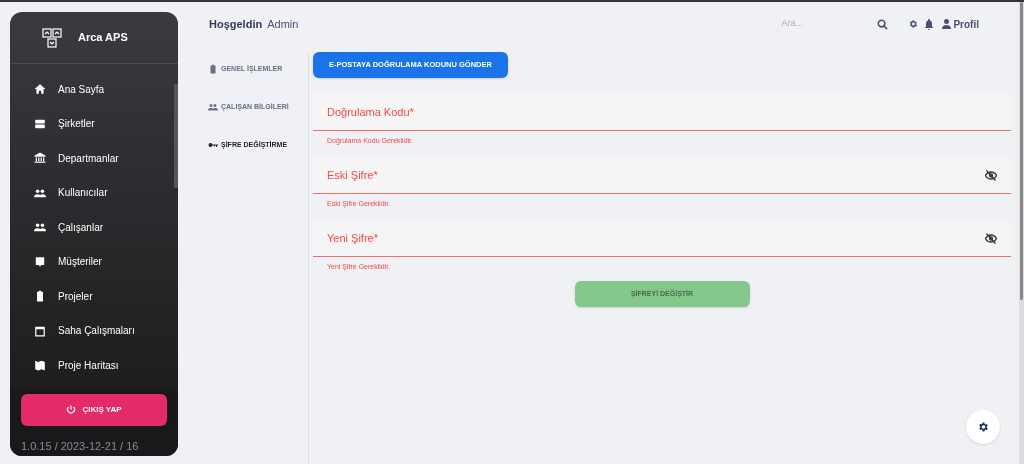 The width and height of the screenshot is (1024, 464). What do you see at coordinates (929, 24) in the screenshot?
I see `bell-icon` at bounding box center [929, 24].